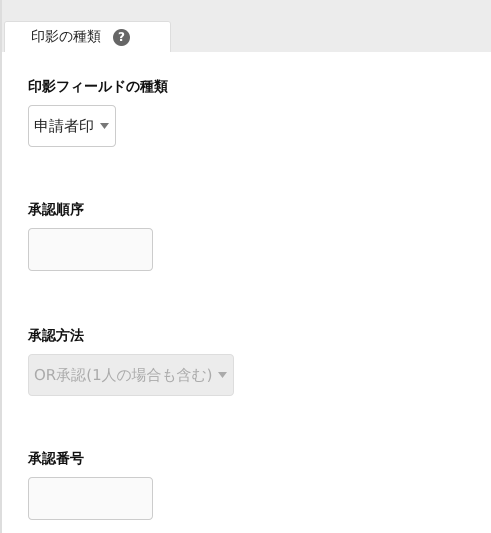 The width and height of the screenshot is (491, 533). Describe the element at coordinates (98, 87) in the screenshot. I see `field-label: 印影フィールドの種類` at that location.